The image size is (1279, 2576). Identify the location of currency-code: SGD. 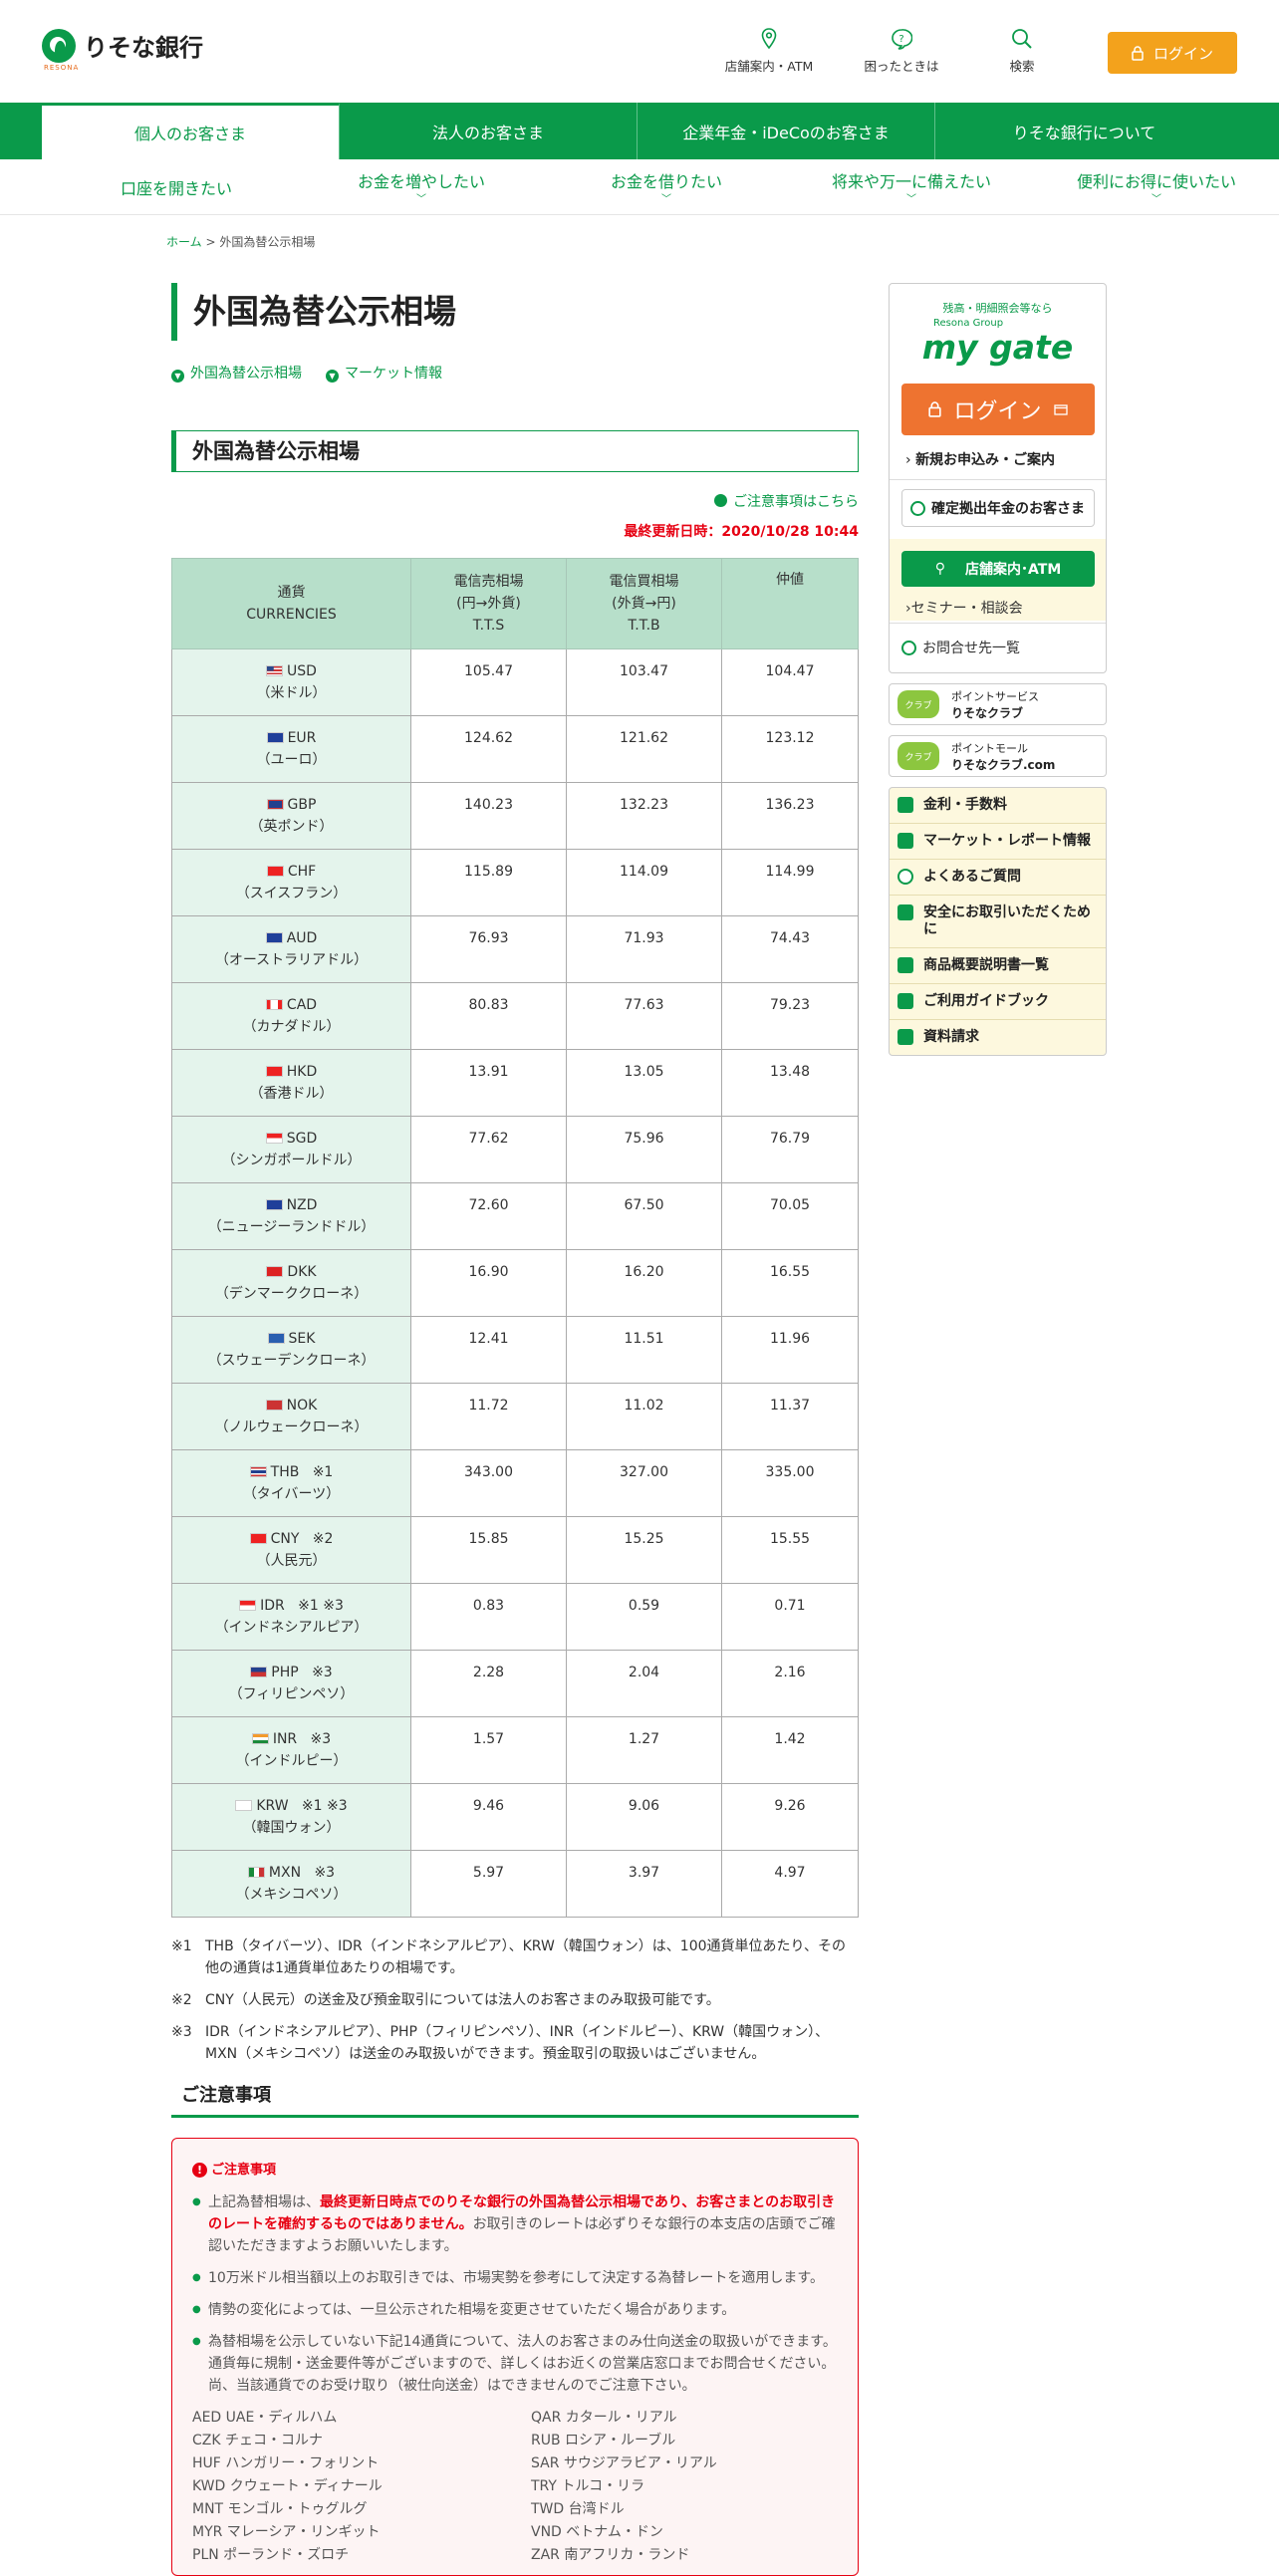
(302, 1139).